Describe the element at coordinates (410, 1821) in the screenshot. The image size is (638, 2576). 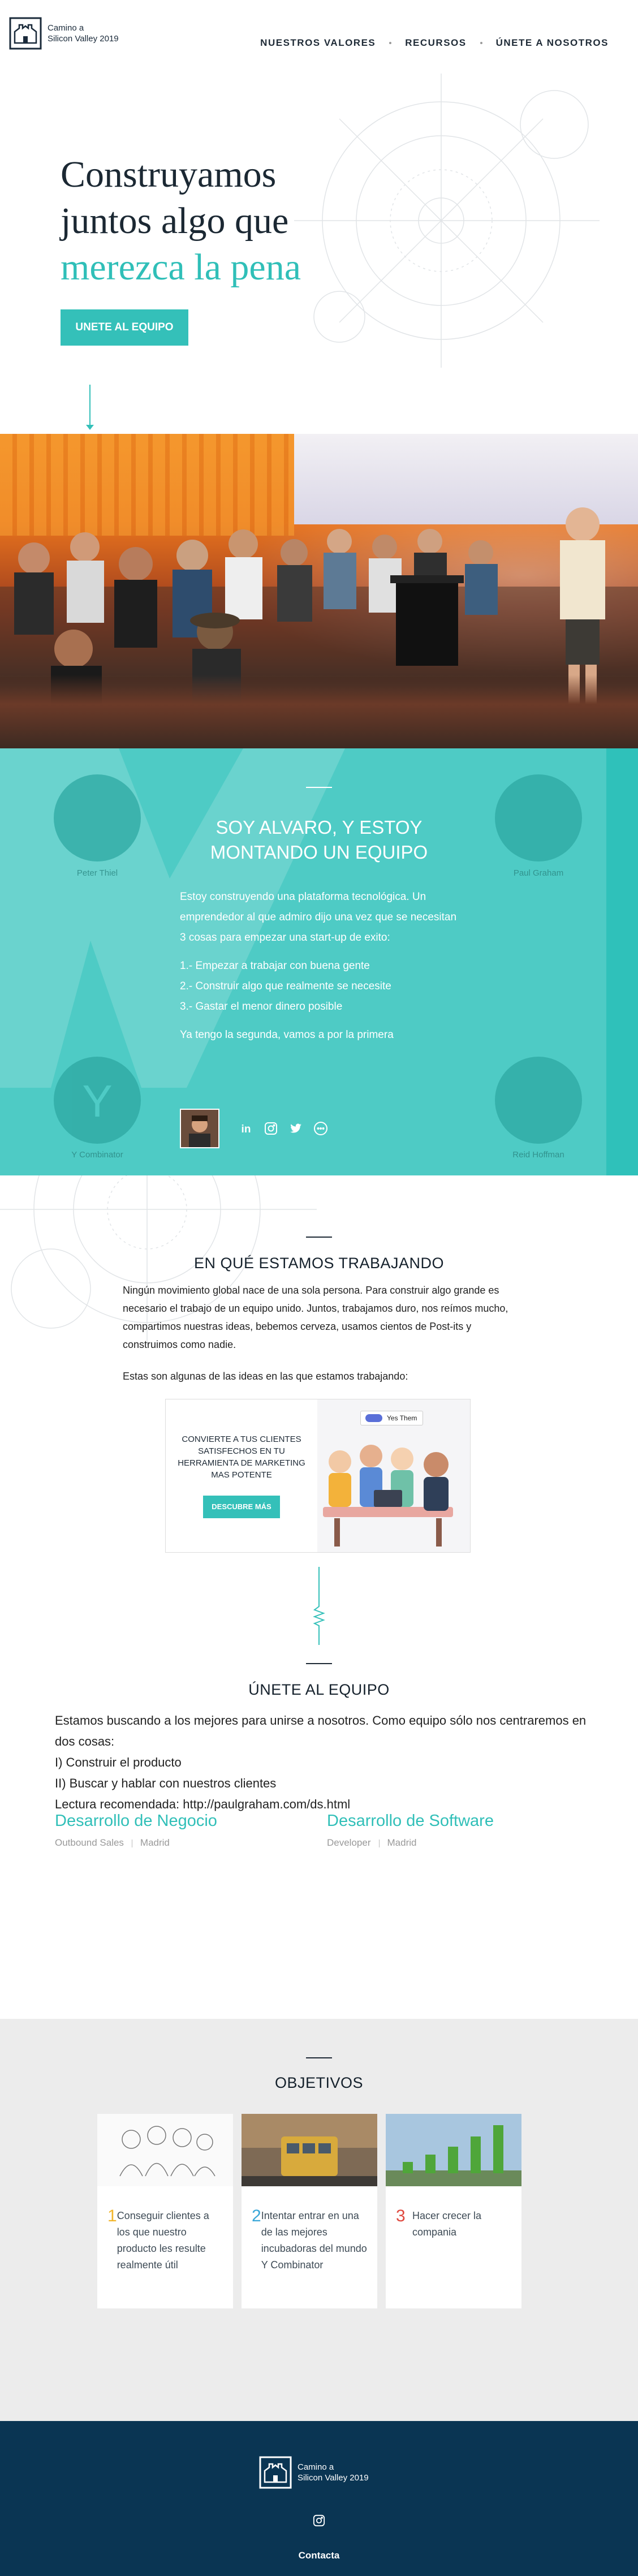
I see `job-title-link: Desarrollo de Software` at that location.